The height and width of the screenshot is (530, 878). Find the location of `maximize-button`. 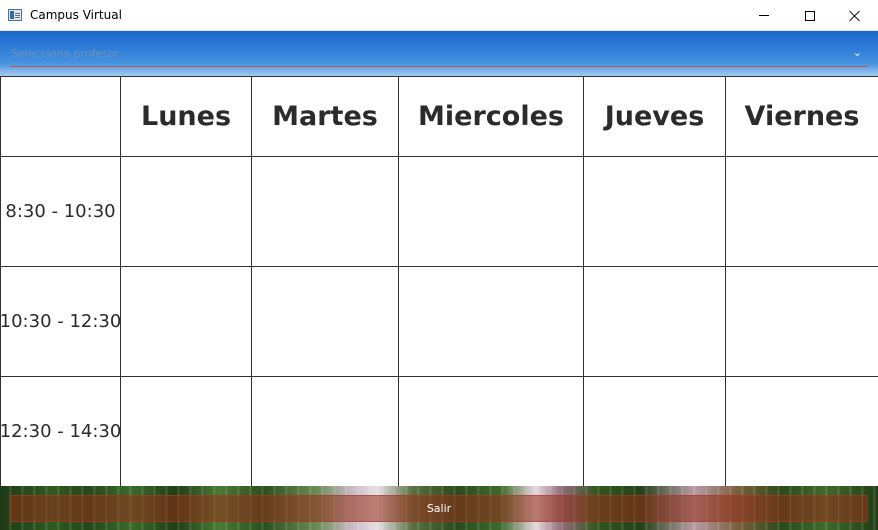

maximize-button is located at coordinates (810, 15).